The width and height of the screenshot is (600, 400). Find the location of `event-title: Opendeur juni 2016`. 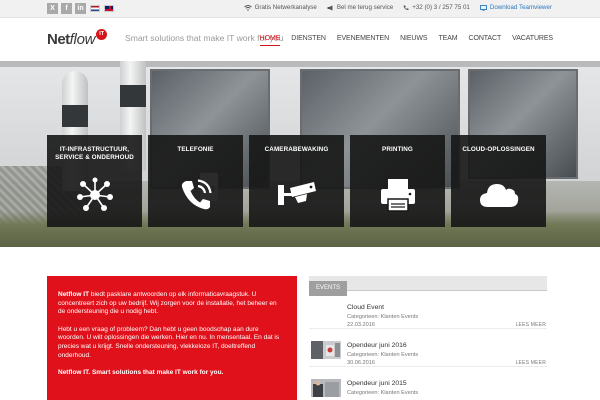

event-title: Opendeur juni 2016 is located at coordinates (377, 345).